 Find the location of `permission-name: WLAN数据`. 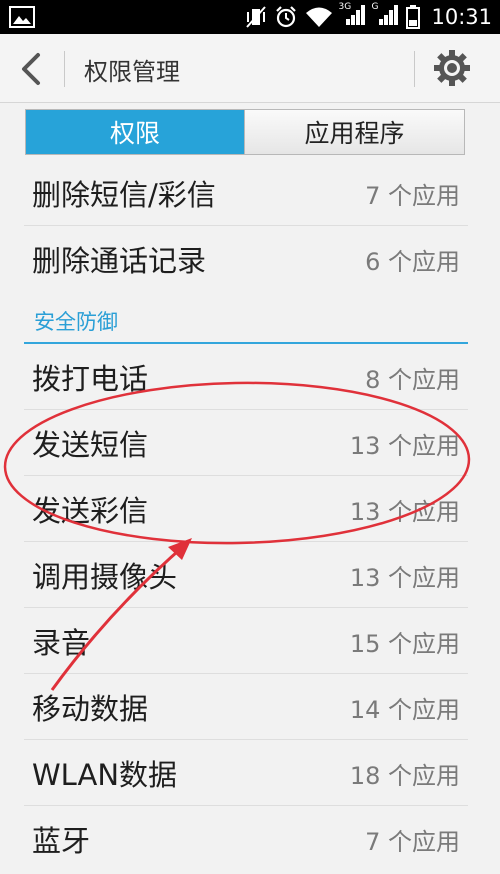

permission-name: WLAN数据 is located at coordinates (105, 775).